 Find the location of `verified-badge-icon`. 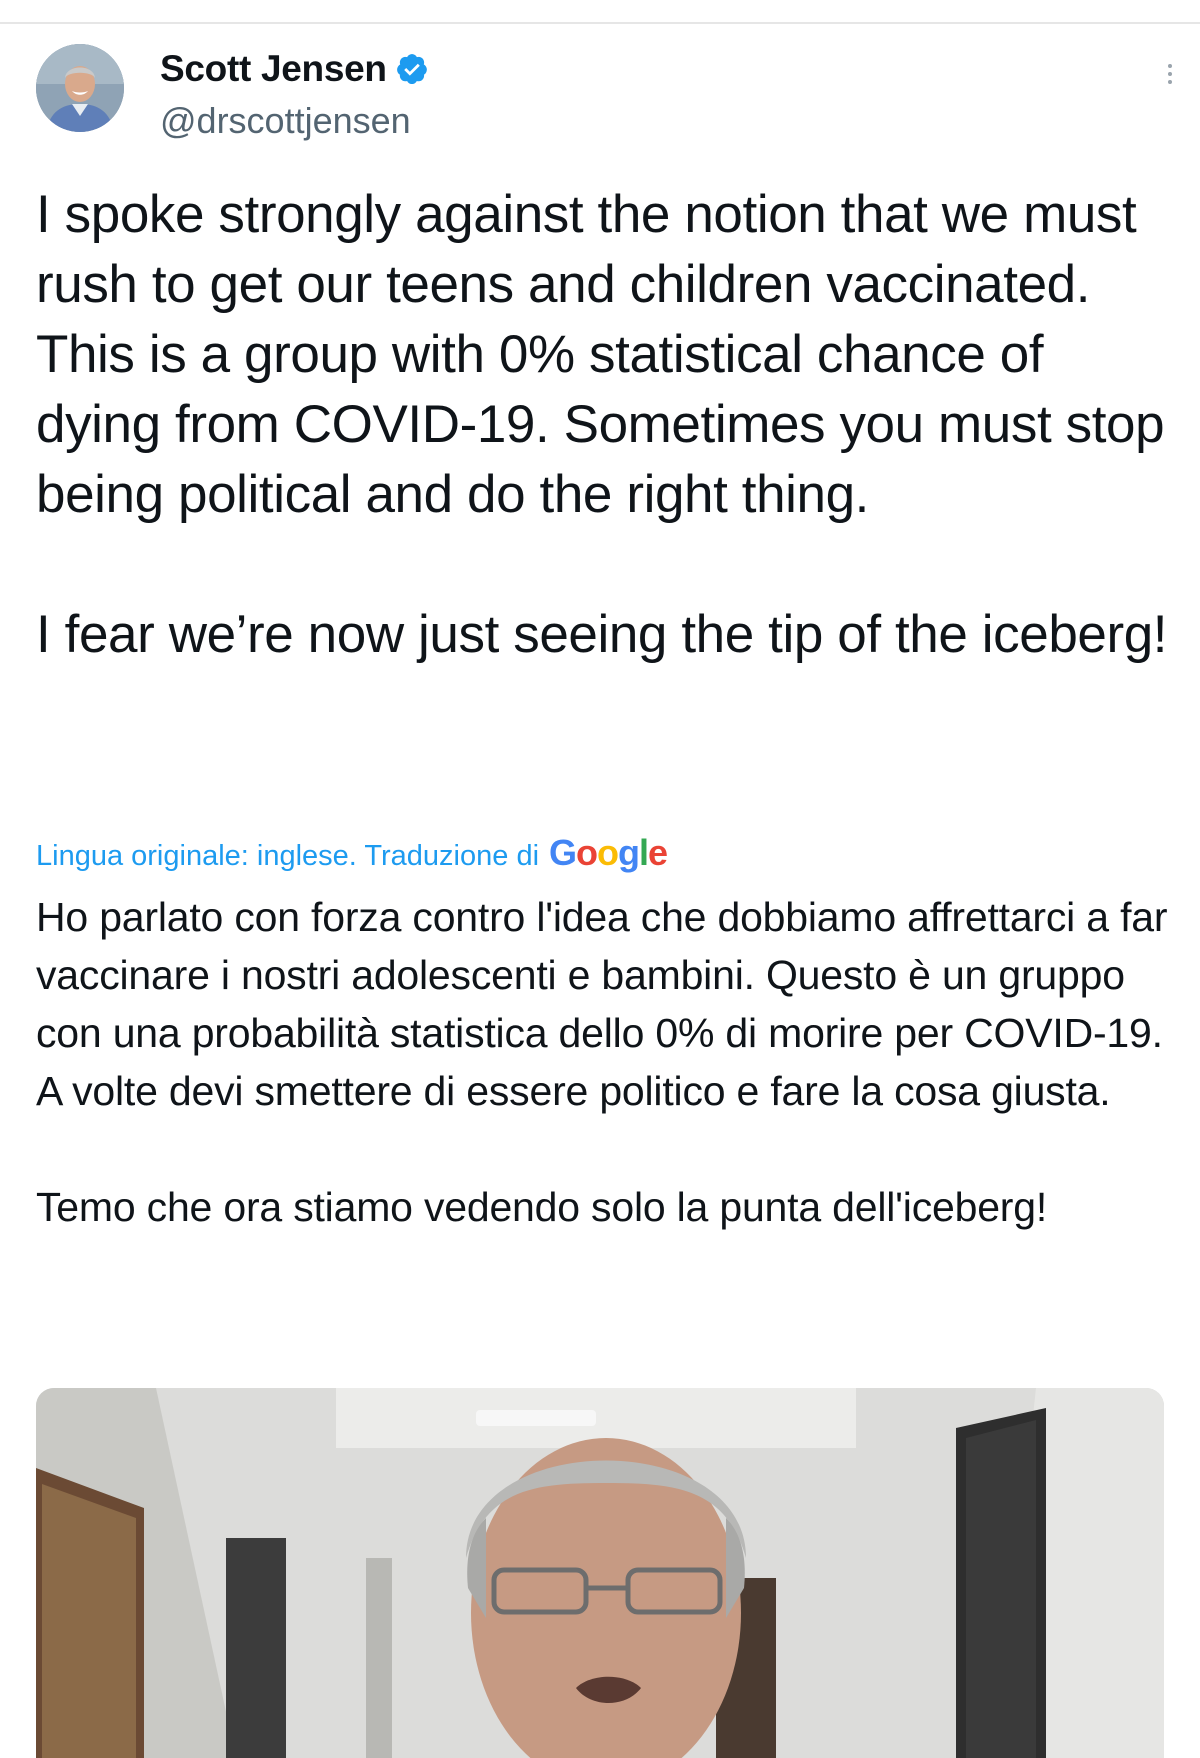

verified-badge-icon is located at coordinates (411, 69).